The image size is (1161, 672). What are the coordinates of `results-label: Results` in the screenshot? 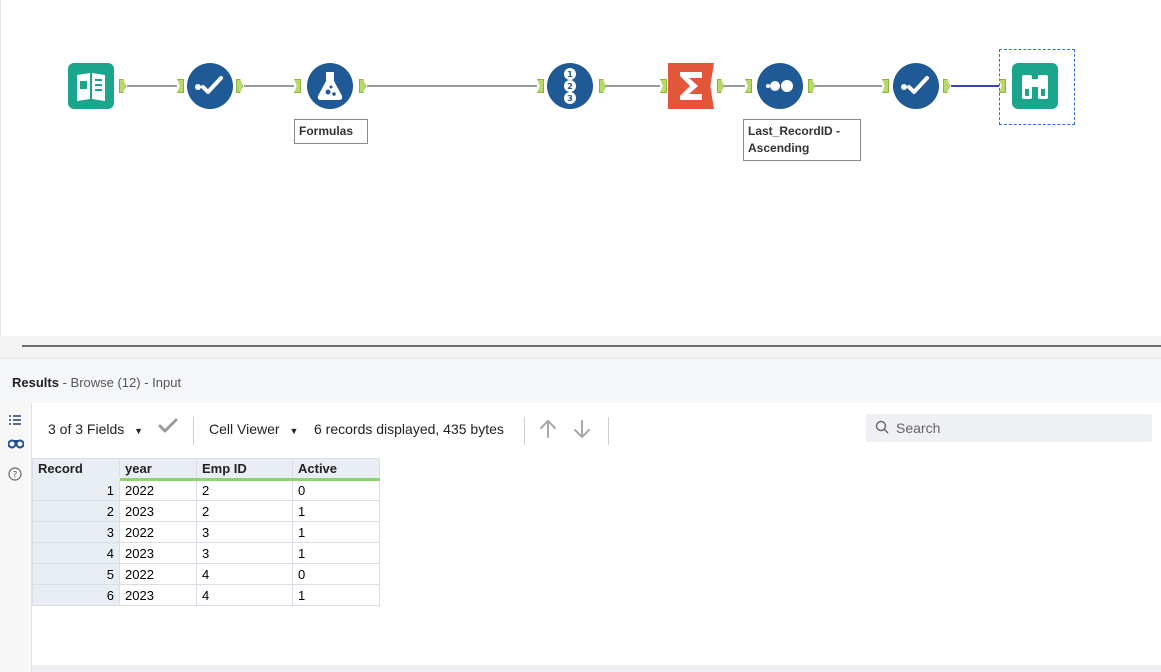 It's located at (35, 382).